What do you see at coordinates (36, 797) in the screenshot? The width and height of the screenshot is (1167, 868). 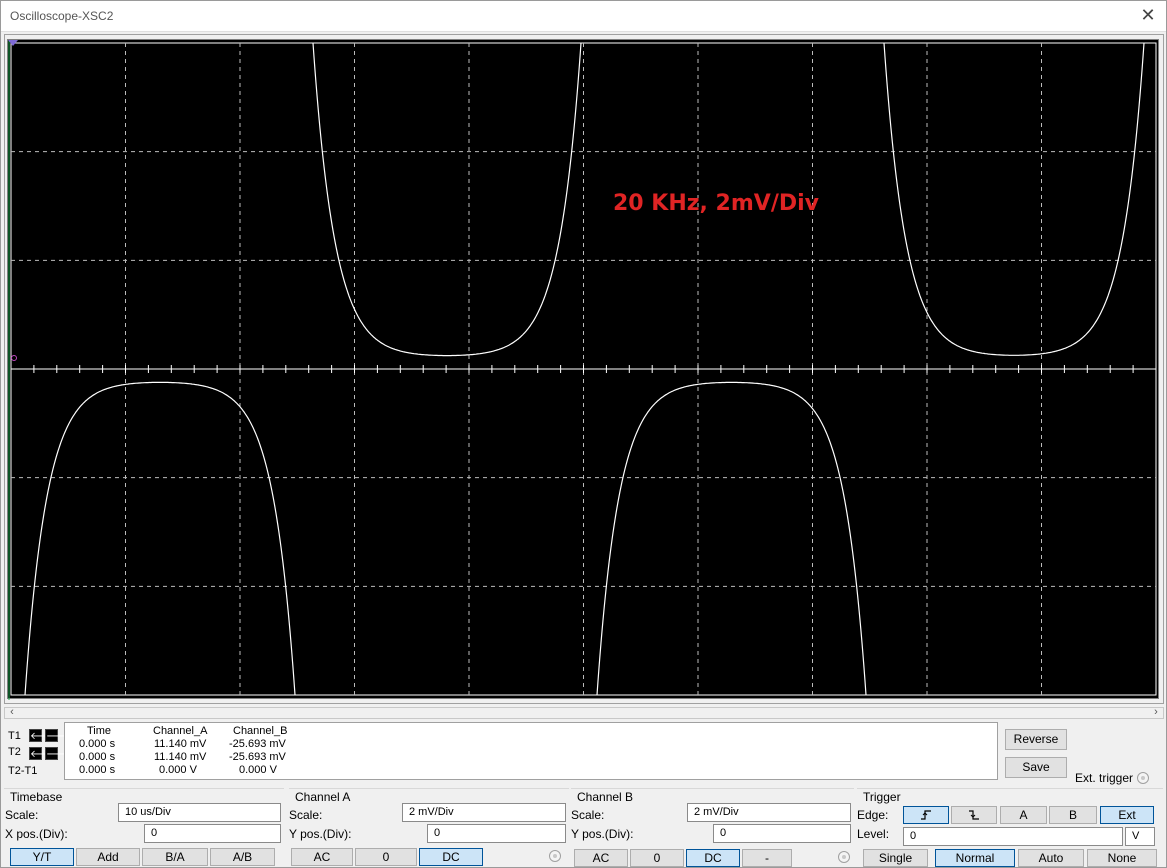 I see `timebase-title: Timebase` at bounding box center [36, 797].